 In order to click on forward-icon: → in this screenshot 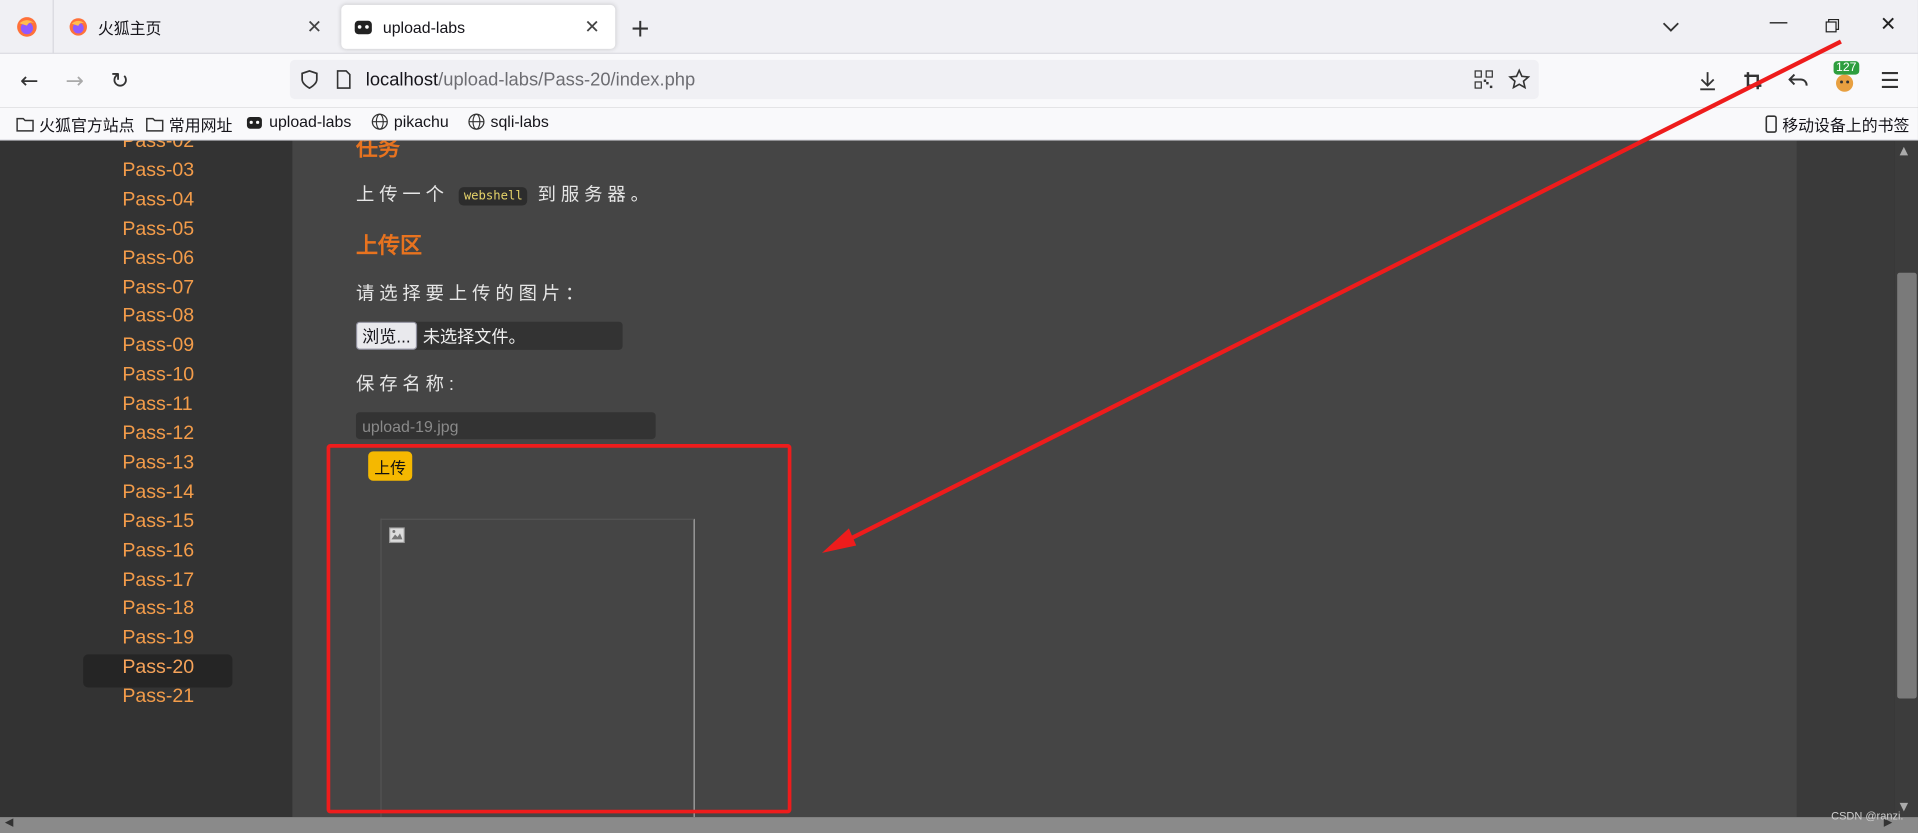, I will do `click(74, 80)`.